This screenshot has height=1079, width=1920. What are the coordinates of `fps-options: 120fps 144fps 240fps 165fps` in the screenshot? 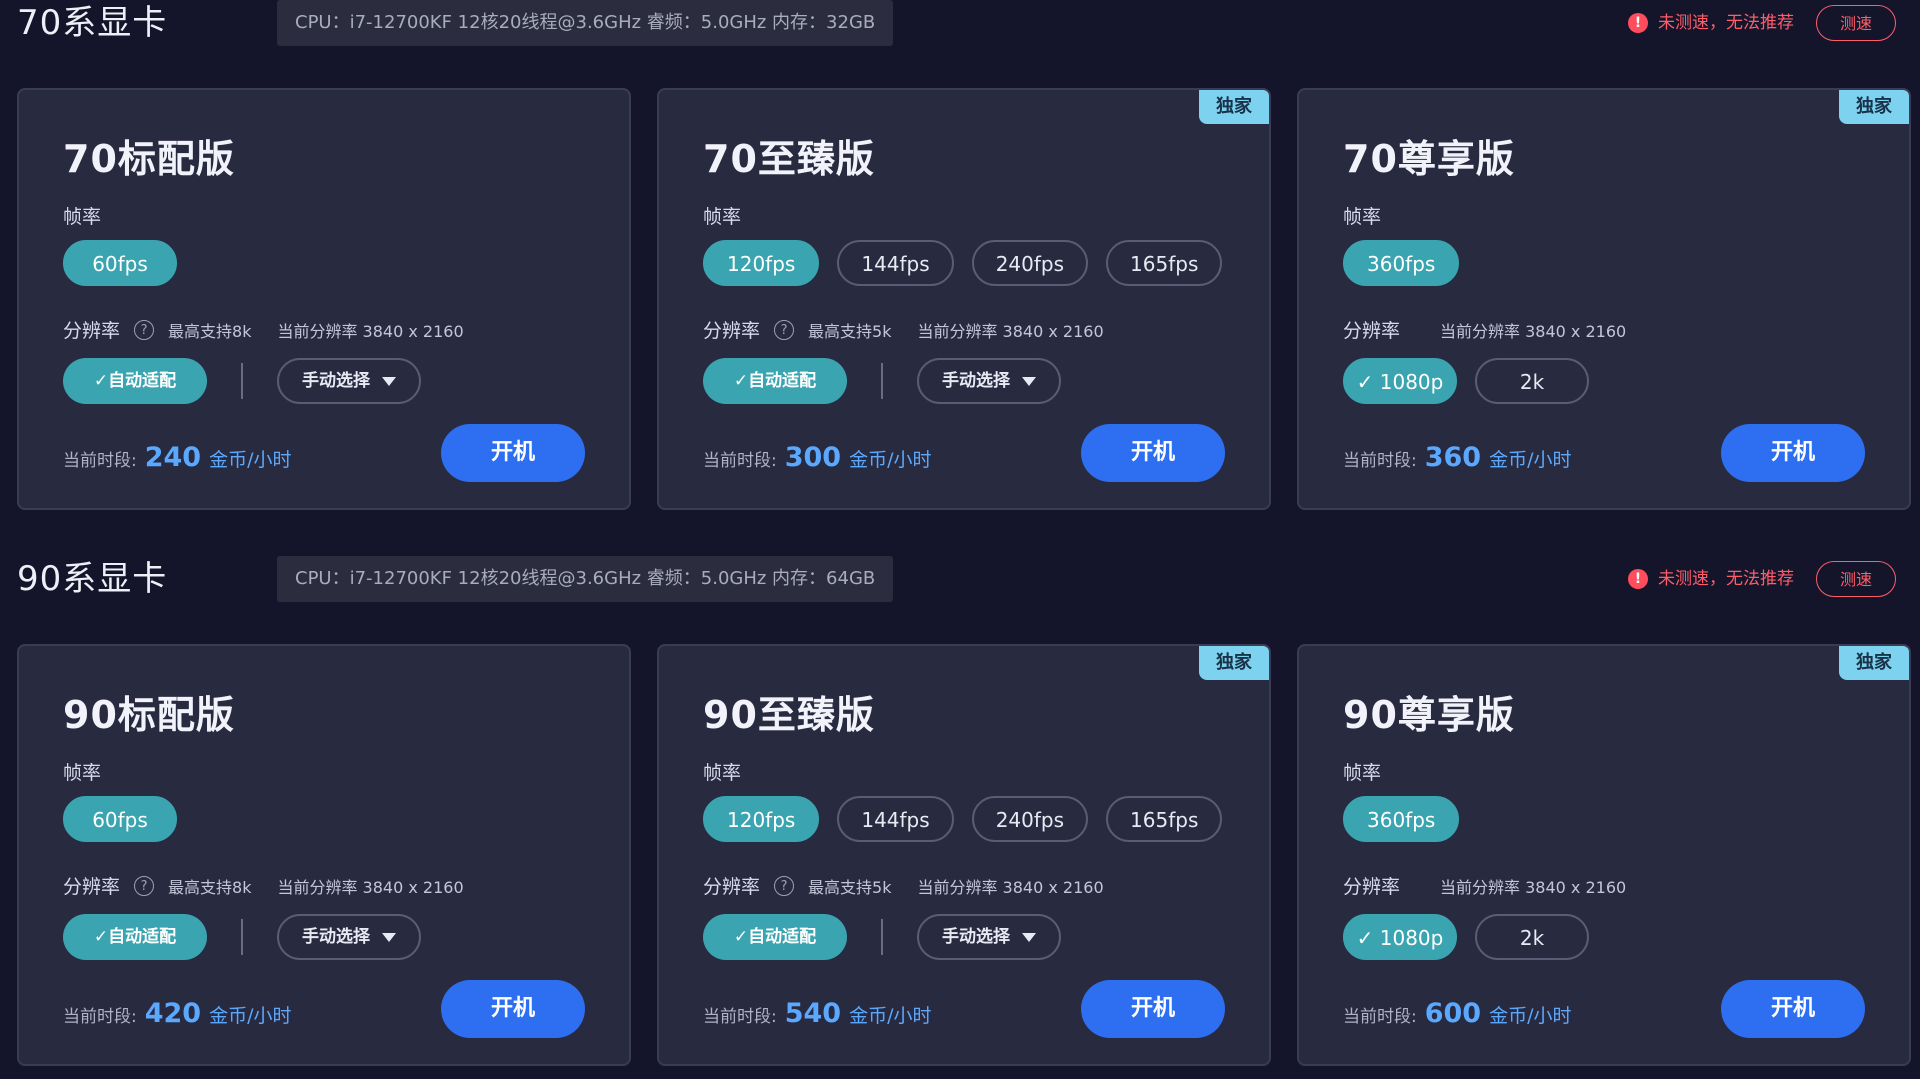 It's located at (963, 263).